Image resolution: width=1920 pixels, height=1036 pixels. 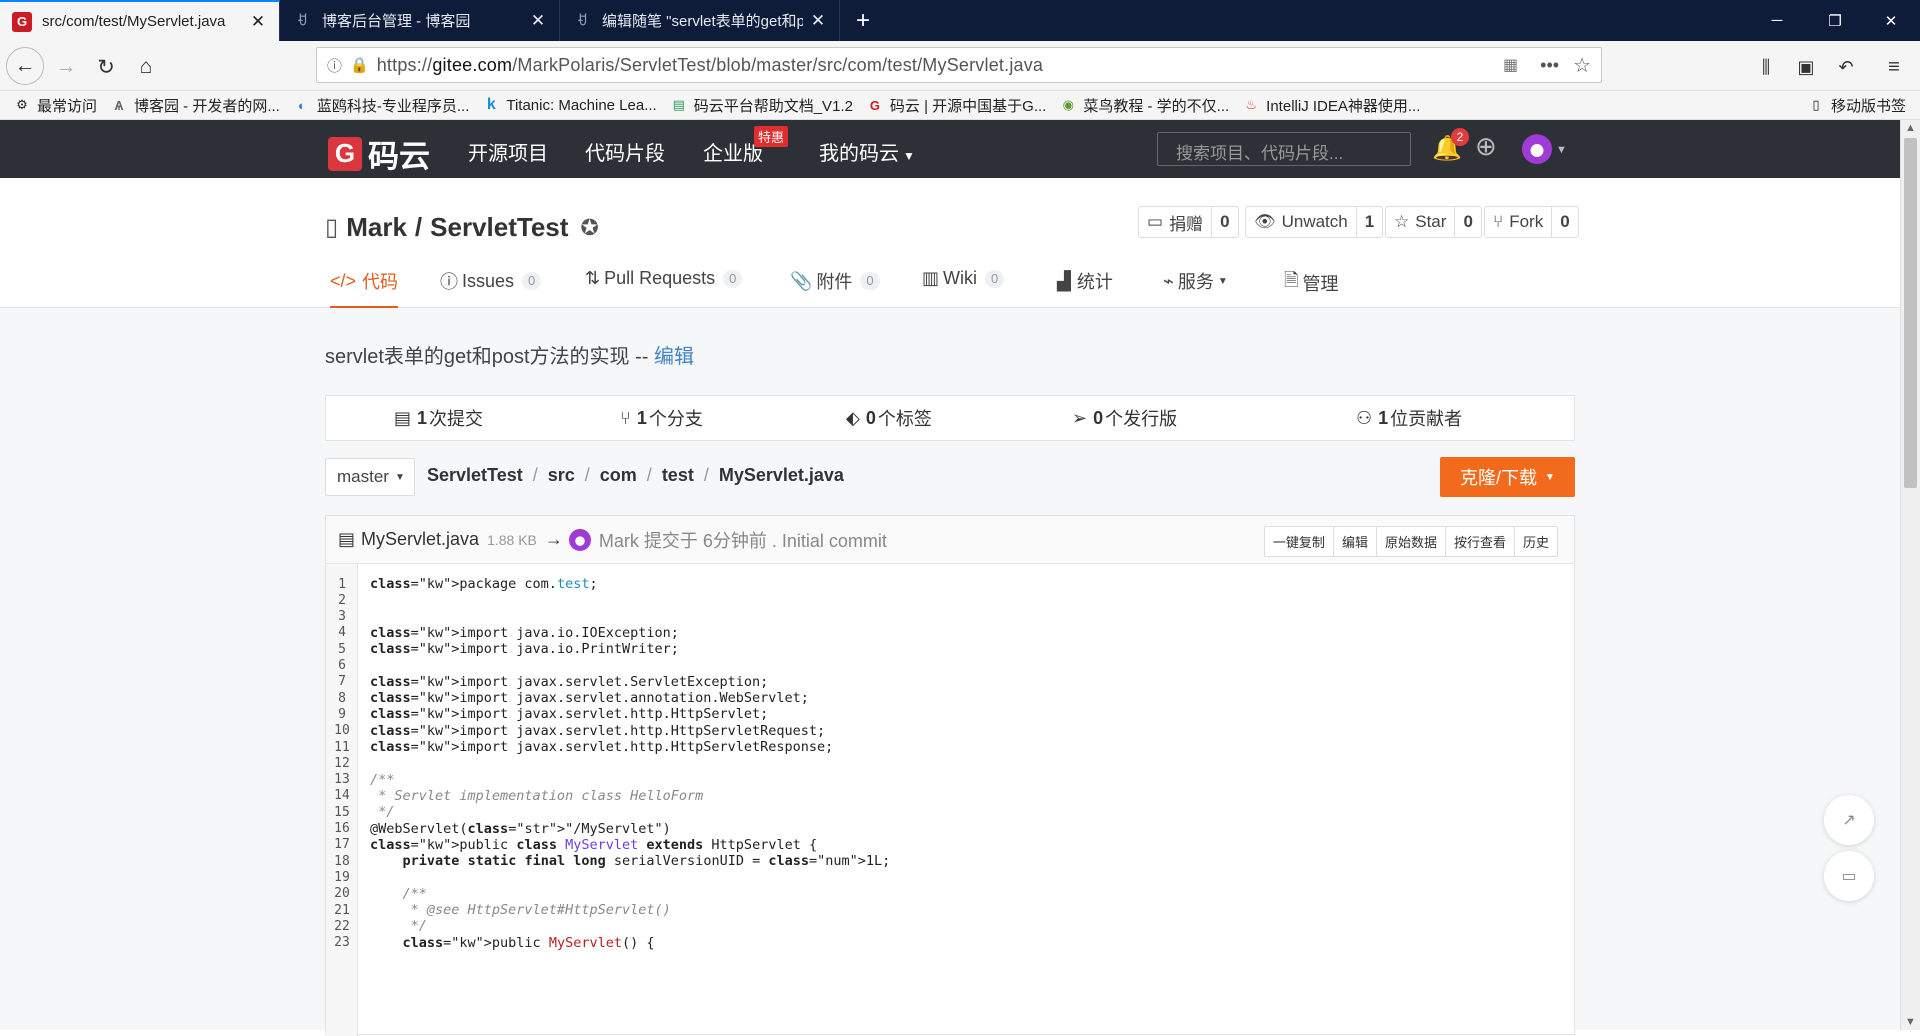 I want to click on line-number: 19, so click(x=342, y=877).